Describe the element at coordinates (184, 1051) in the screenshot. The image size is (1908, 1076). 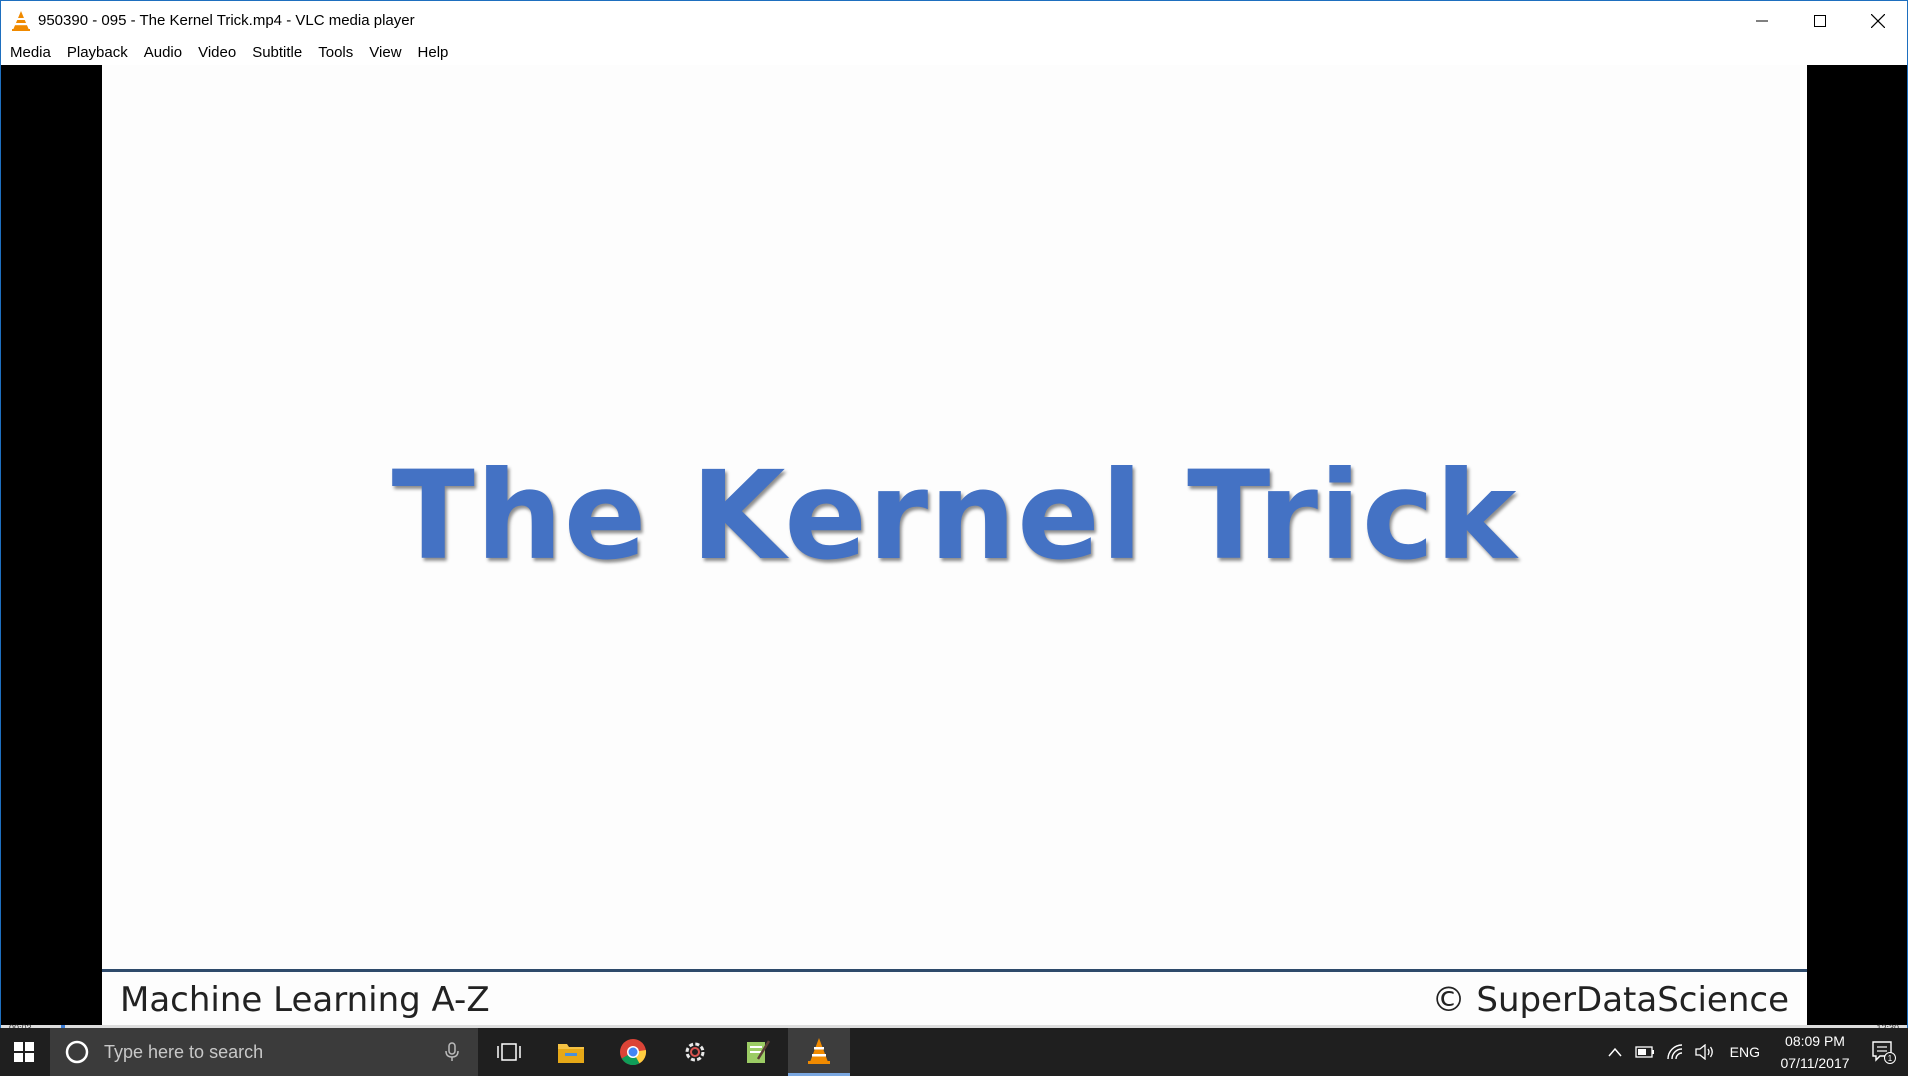
I see `search-placeholder: Type here to search` at that location.